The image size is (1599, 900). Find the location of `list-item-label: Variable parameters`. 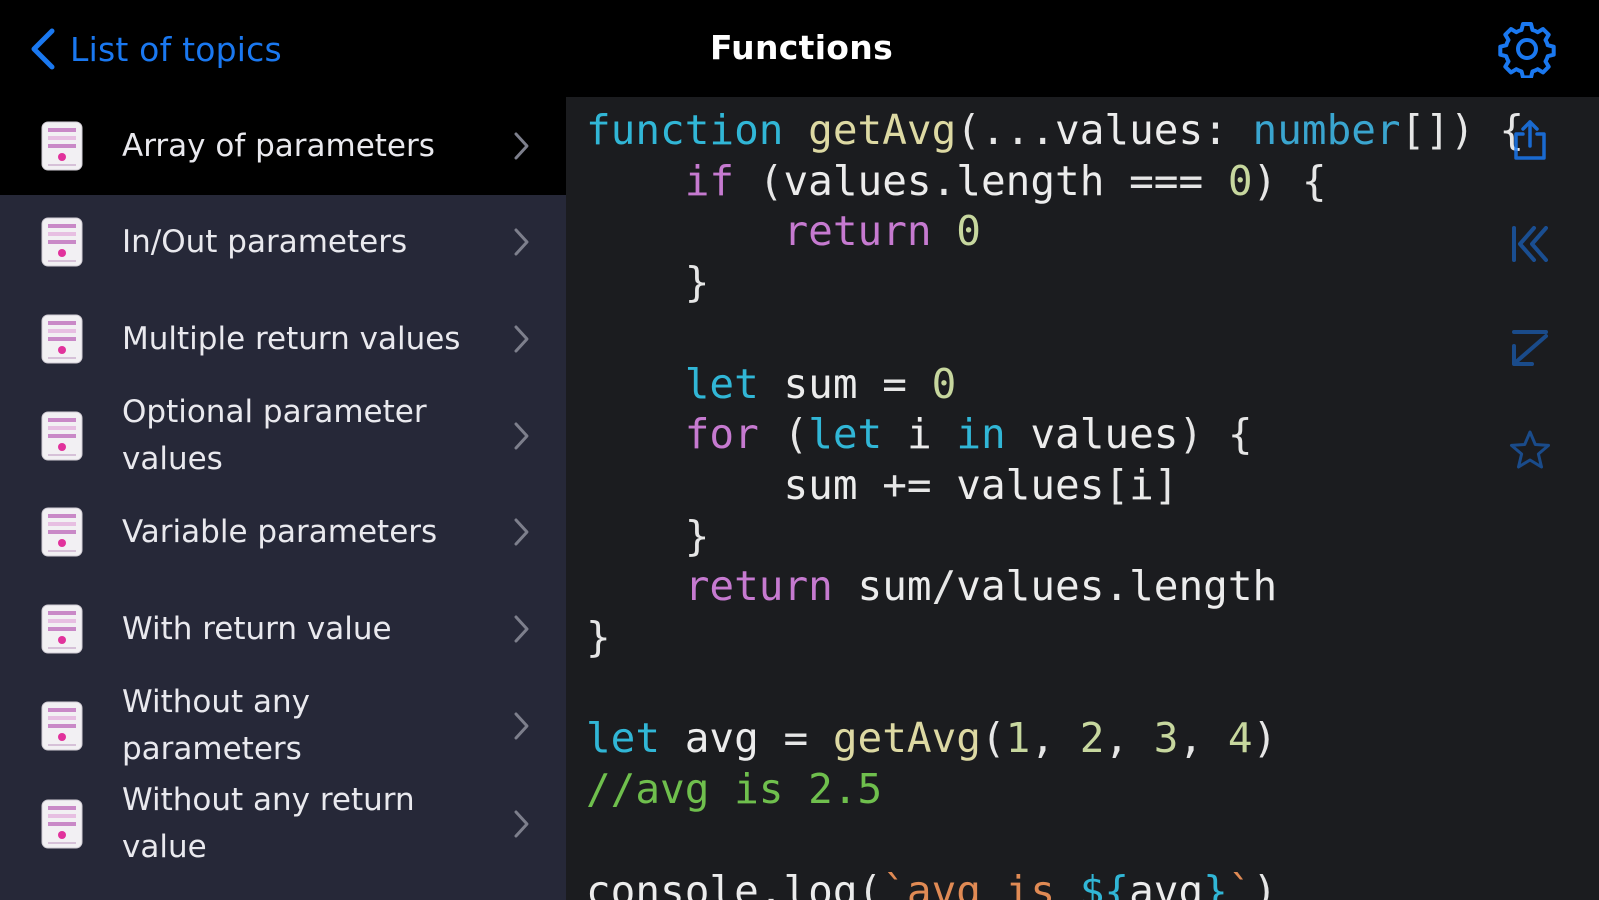

list-item-label: Variable parameters is located at coordinates (280, 531).